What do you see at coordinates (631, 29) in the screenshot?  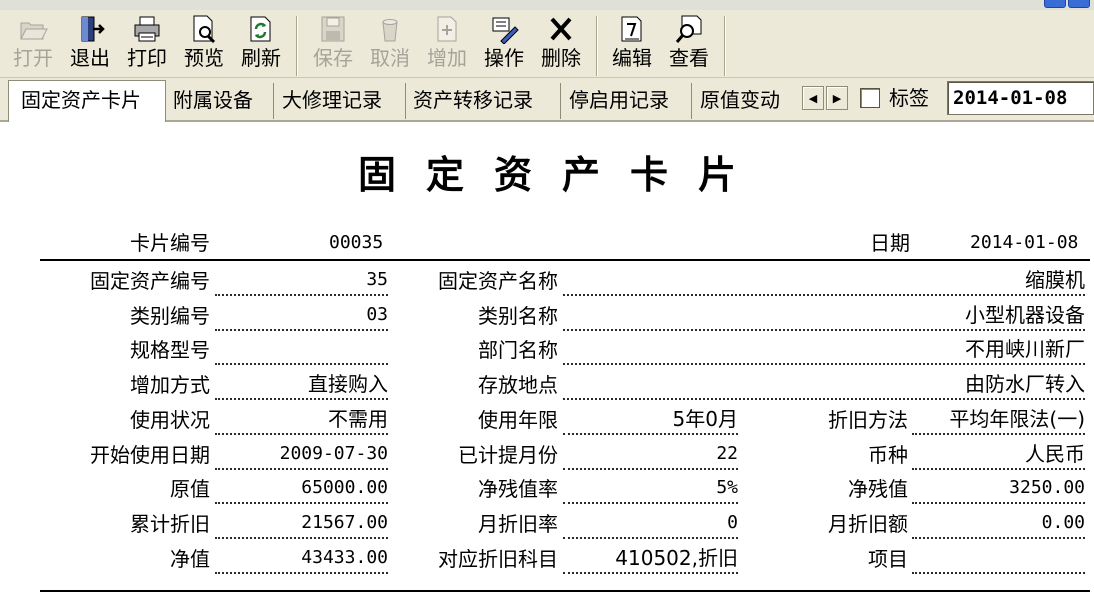 I see `edit-document-icon` at bounding box center [631, 29].